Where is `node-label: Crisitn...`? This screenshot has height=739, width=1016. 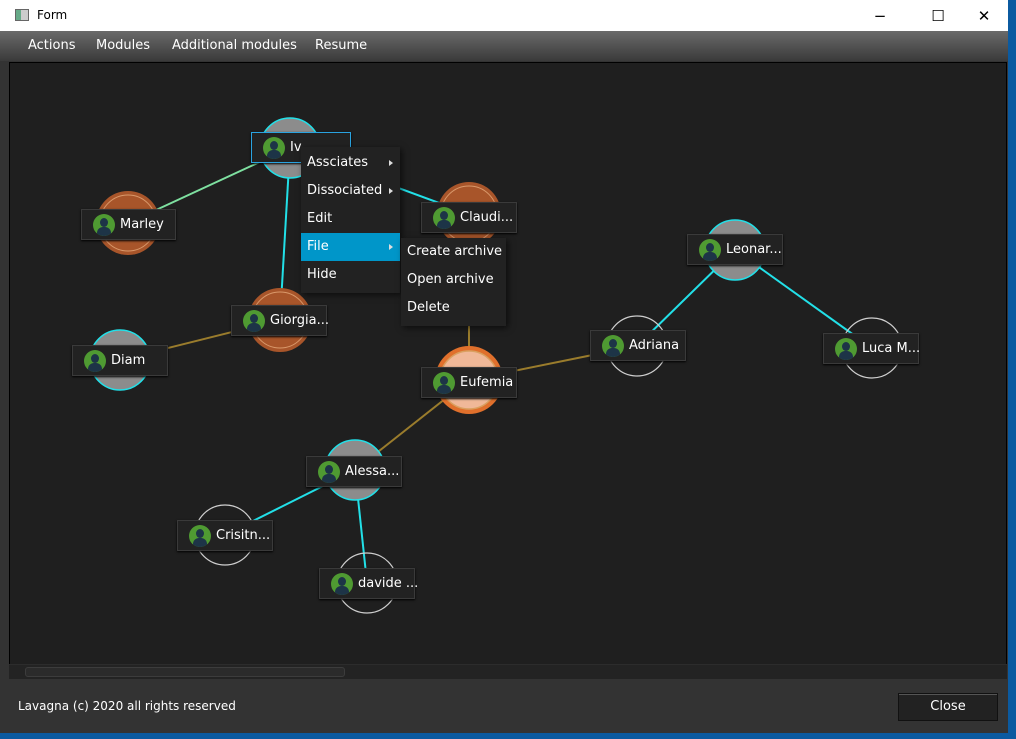 node-label: Crisitn... is located at coordinates (243, 535).